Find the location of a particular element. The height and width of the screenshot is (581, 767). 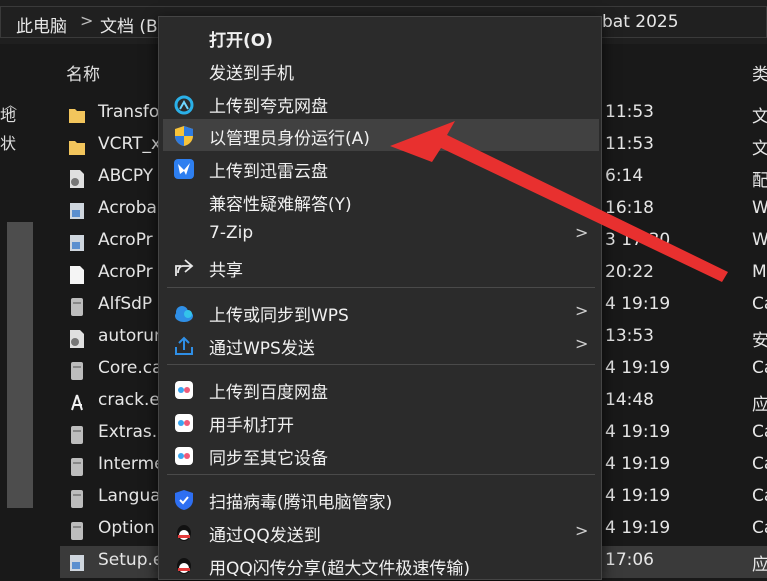

annotation-arrow is located at coordinates (559, 201).